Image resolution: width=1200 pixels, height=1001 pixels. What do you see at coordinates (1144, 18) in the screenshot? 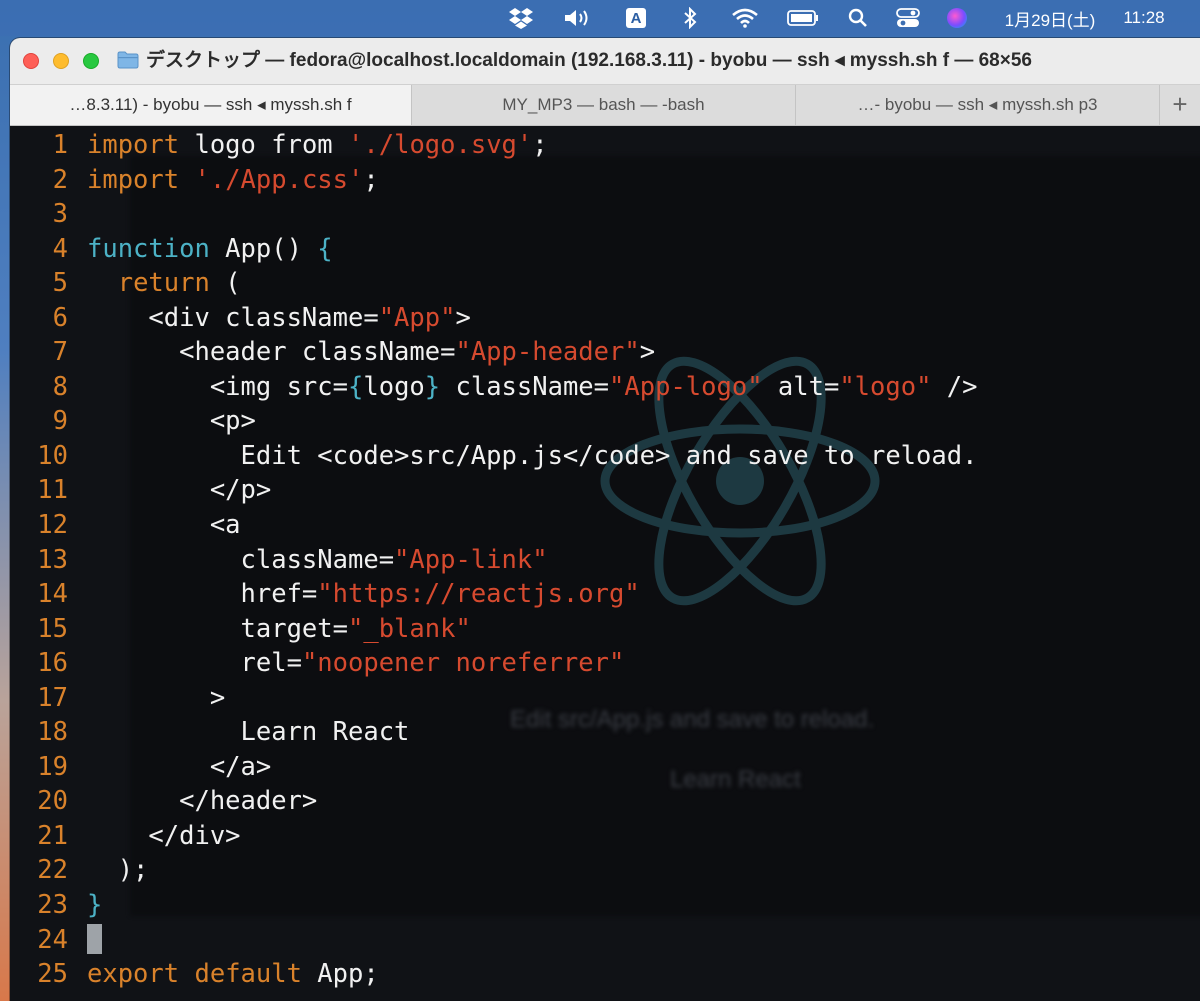
I see `menubar-time: 11:28` at bounding box center [1144, 18].